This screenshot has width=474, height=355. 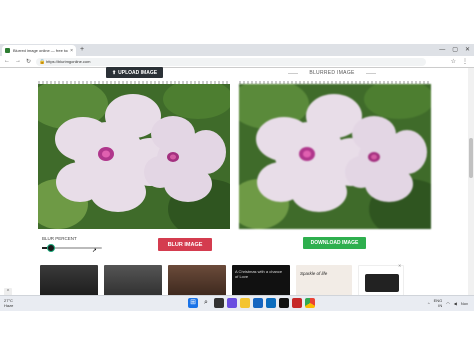 What do you see at coordinates (382, 283) in the screenshot?
I see `chat-bubble-icon` at bounding box center [382, 283].